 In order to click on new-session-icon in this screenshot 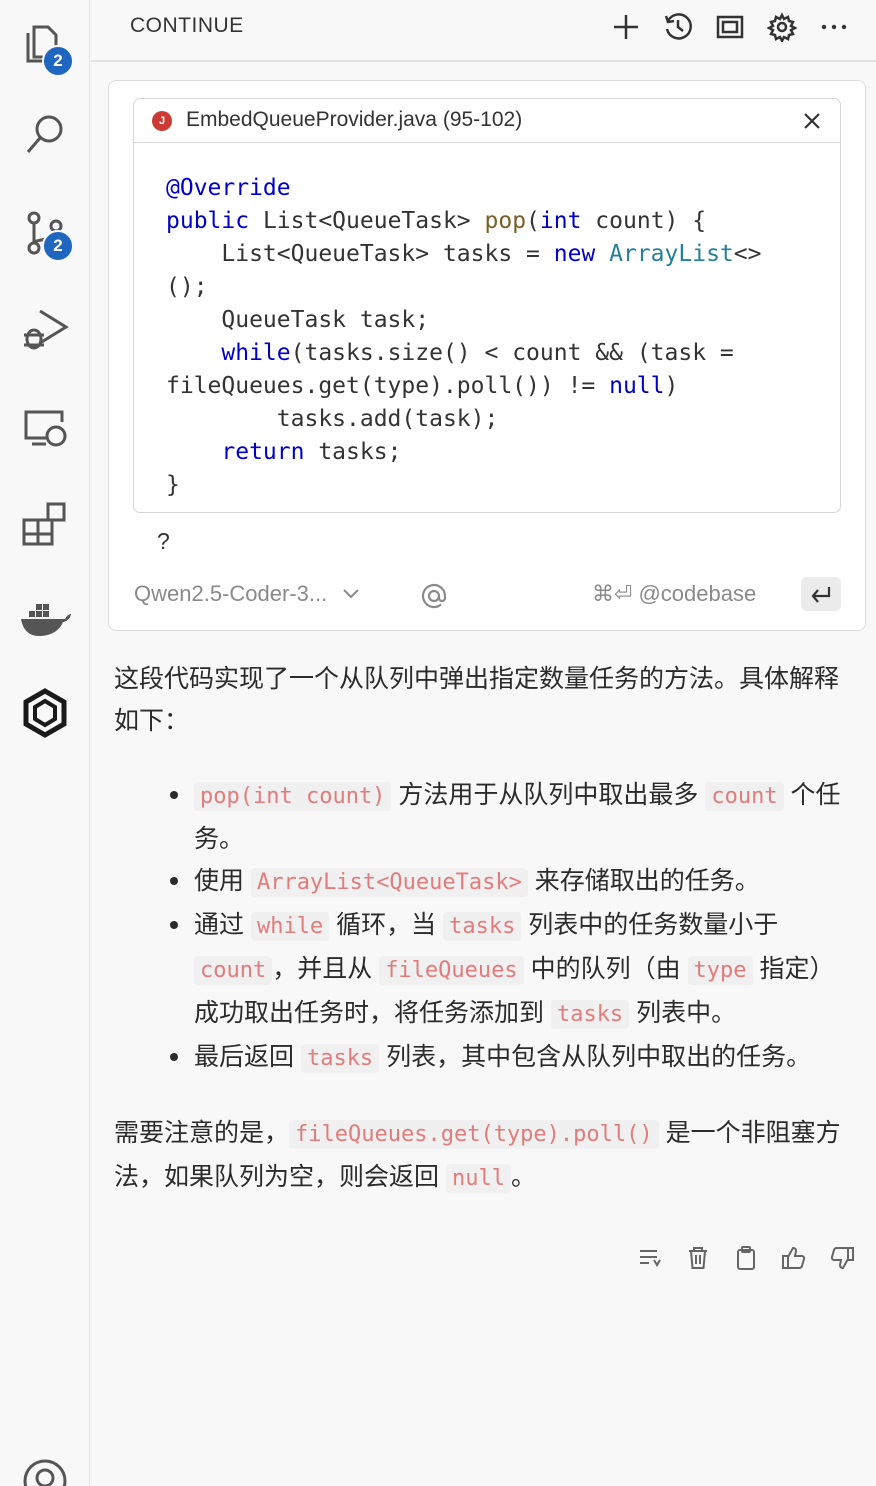, I will do `click(626, 27)`.